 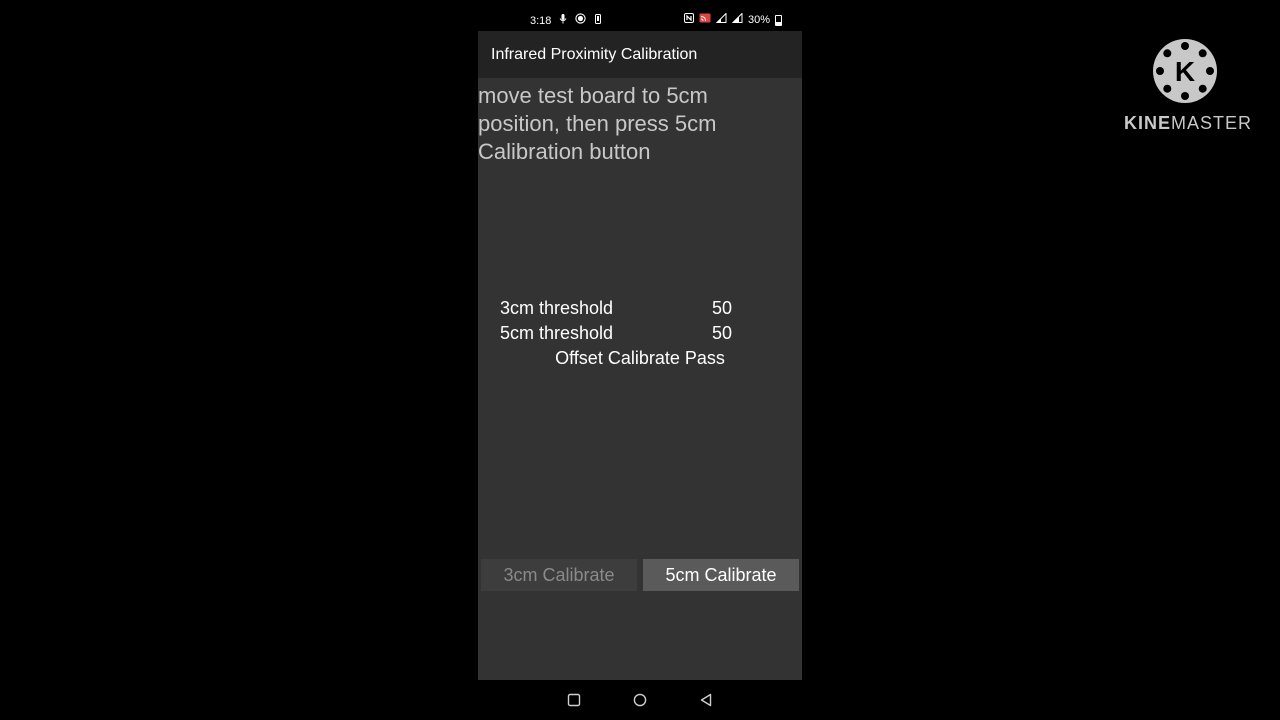 I want to click on home-button, so click(x=640, y=700).